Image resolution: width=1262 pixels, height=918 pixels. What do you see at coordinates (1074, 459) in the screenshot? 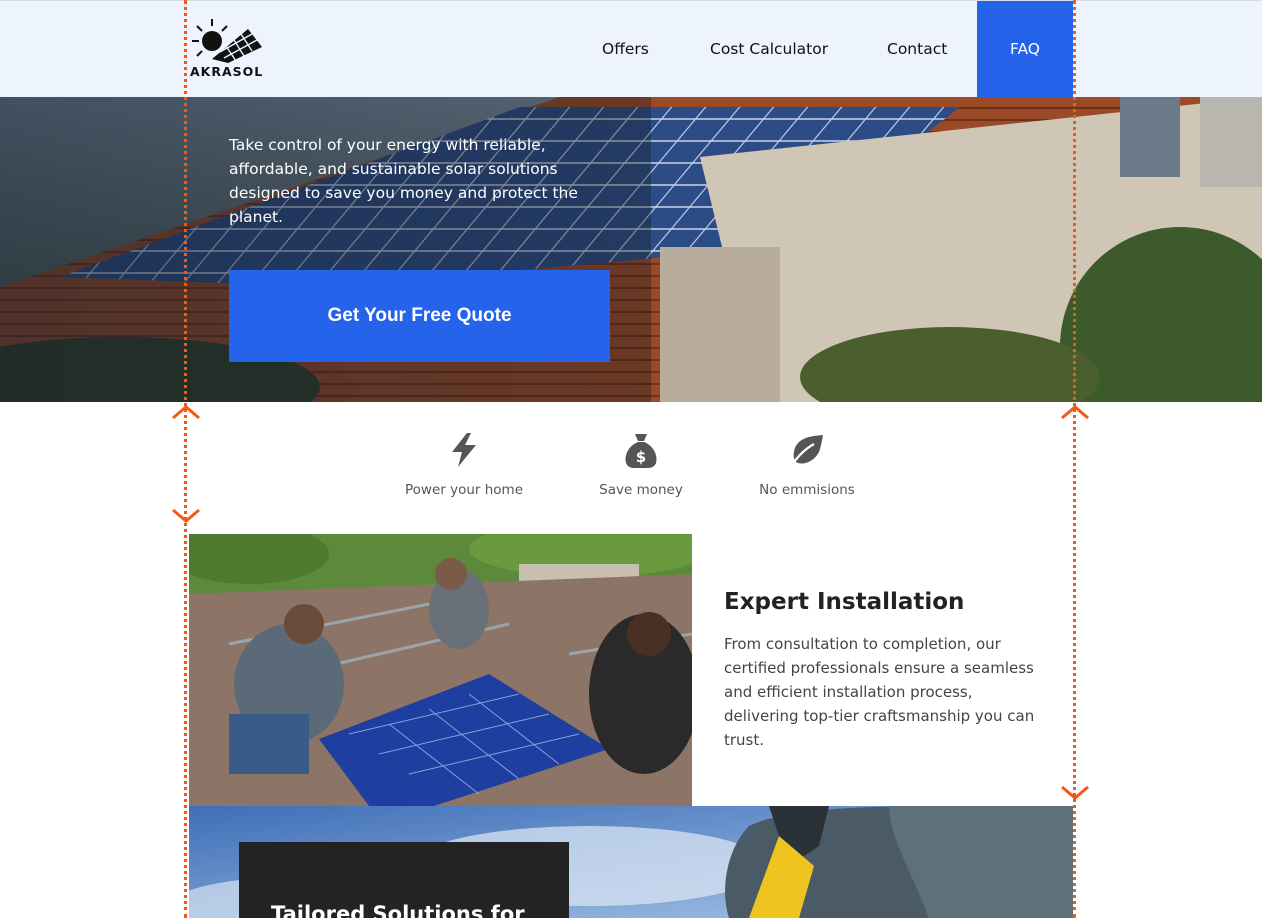
I see `right-margin-guide` at bounding box center [1074, 459].